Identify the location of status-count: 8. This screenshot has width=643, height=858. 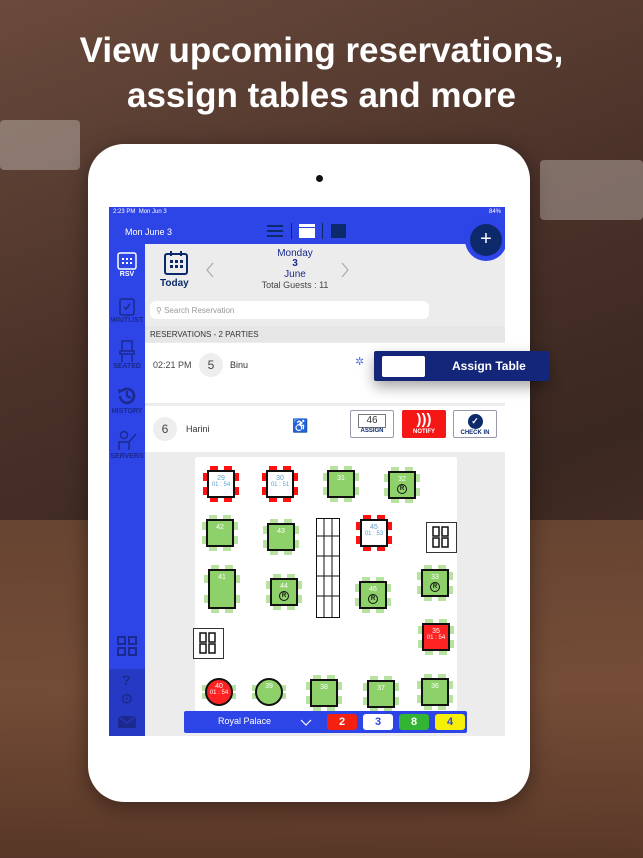
(414, 722).